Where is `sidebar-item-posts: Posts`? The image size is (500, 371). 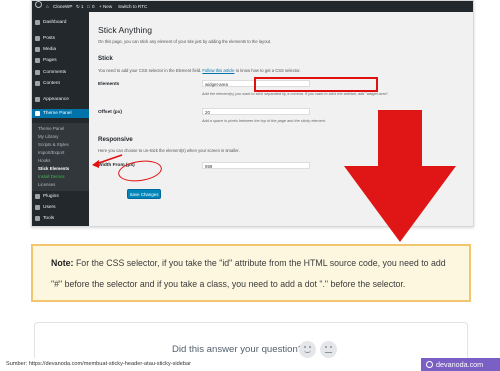 sidebar-item-posts: Posts is located at coordinates (60, 38).